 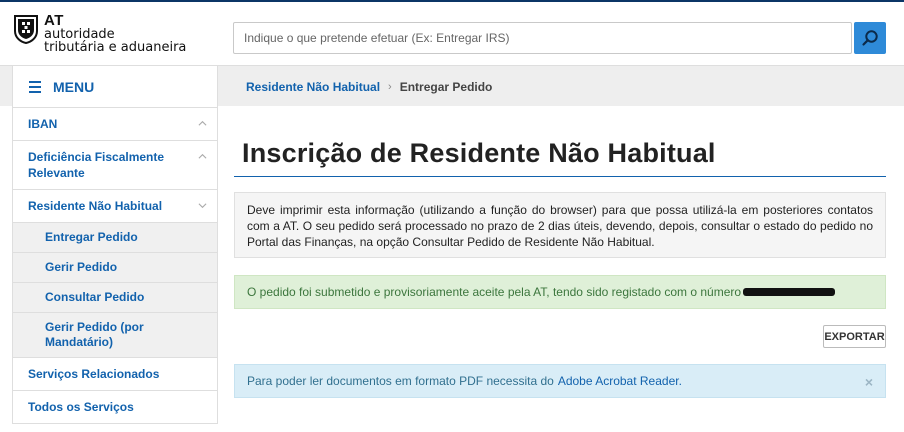 What do you see at coordinates (479, 153) in the screenshot?
I see `page-title: Inscrição de Residente Não Habitual` at bounding box center [479, 153].